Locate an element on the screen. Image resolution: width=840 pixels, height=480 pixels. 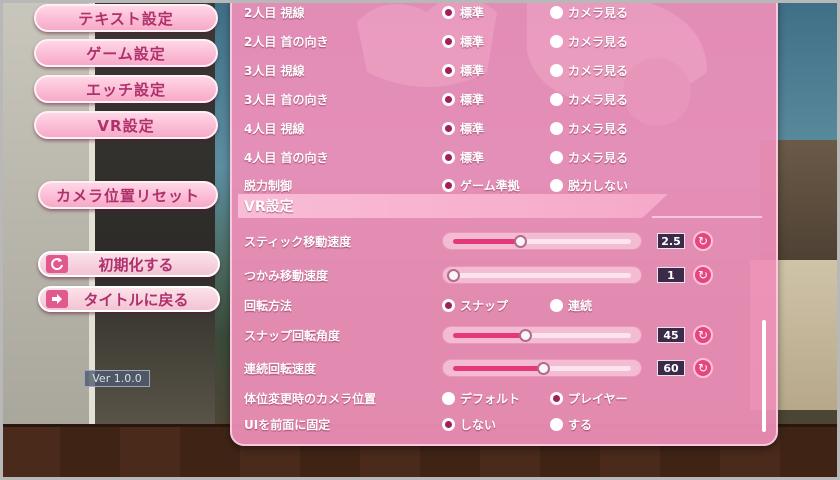
radio-game-default: ゲーム準拠 is located at coordinates (481, 185).